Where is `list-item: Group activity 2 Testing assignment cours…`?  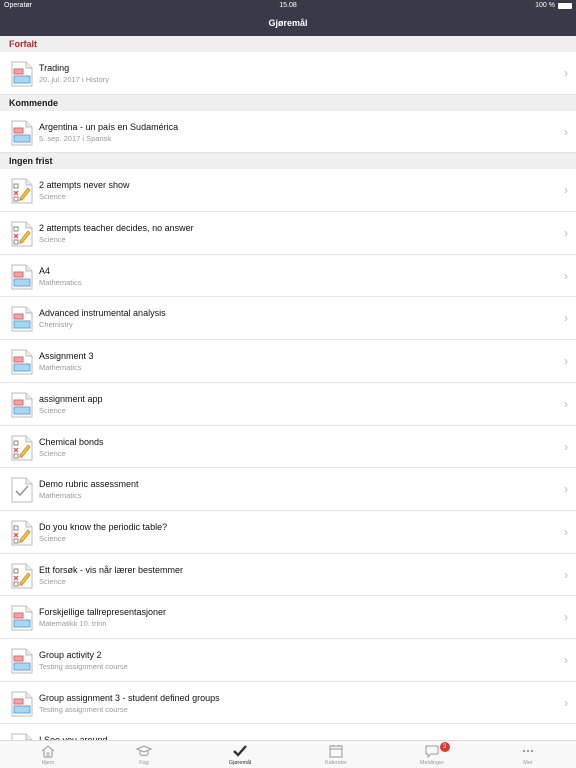
list-item: Group activity 2 Testing assignment cours… is located at coordinates (288, 660).